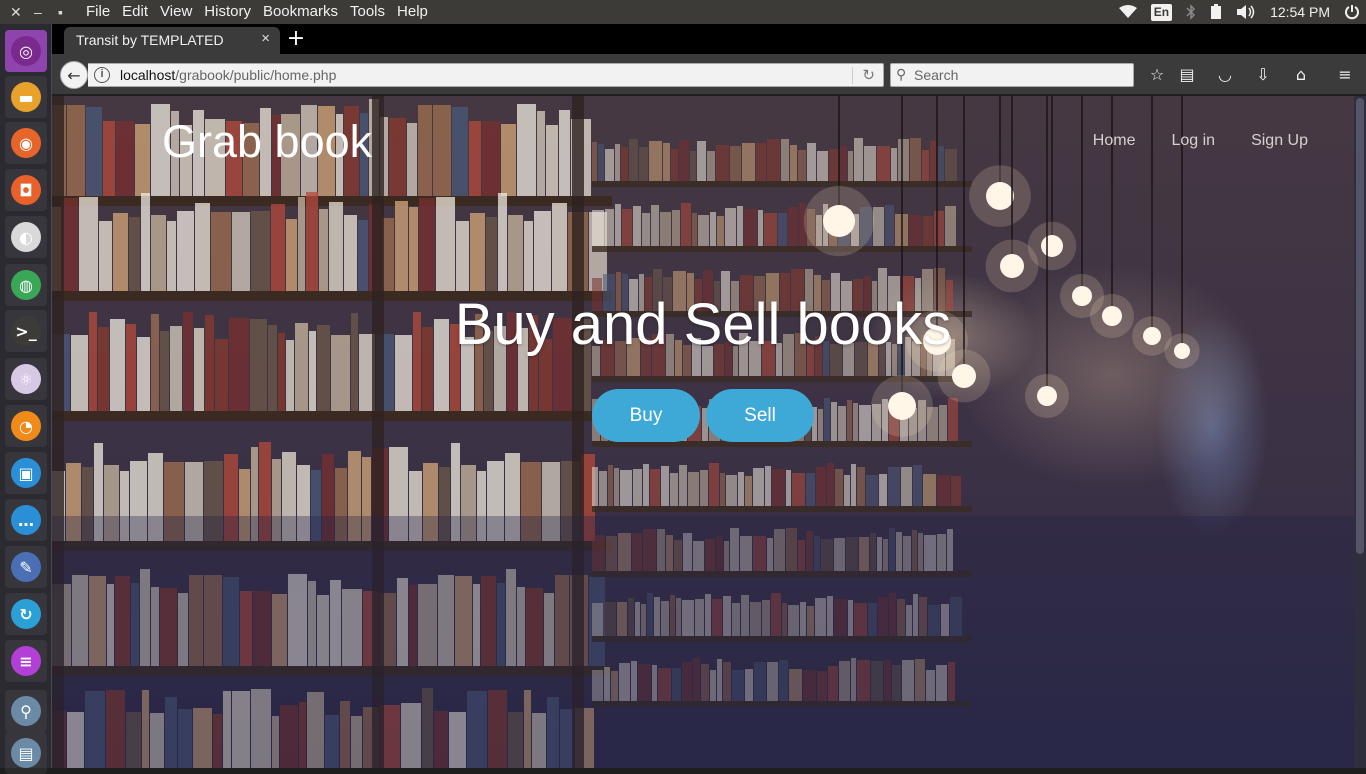 This screenshot has height=774, width=1366. I want to click on back-arrow-icon: ←, so click(74, 75).